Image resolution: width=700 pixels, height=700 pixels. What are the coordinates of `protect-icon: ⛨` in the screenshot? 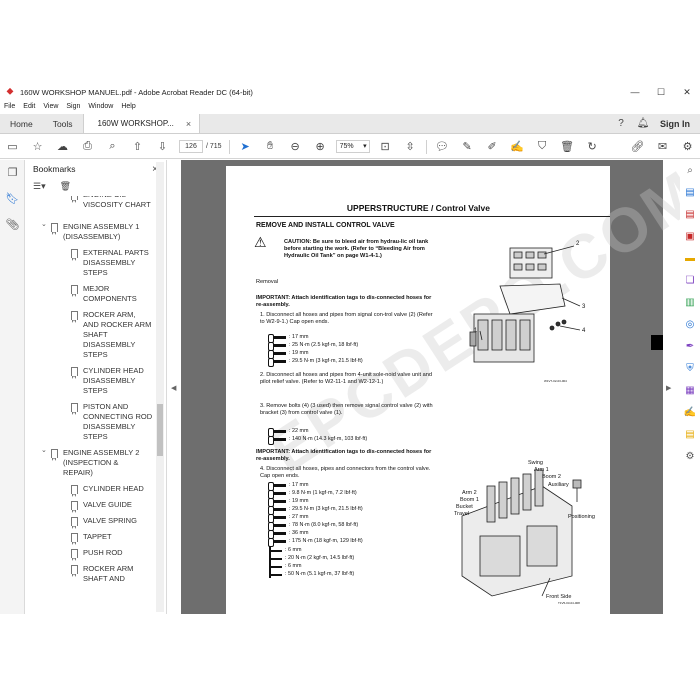 It's located at (690, 369).